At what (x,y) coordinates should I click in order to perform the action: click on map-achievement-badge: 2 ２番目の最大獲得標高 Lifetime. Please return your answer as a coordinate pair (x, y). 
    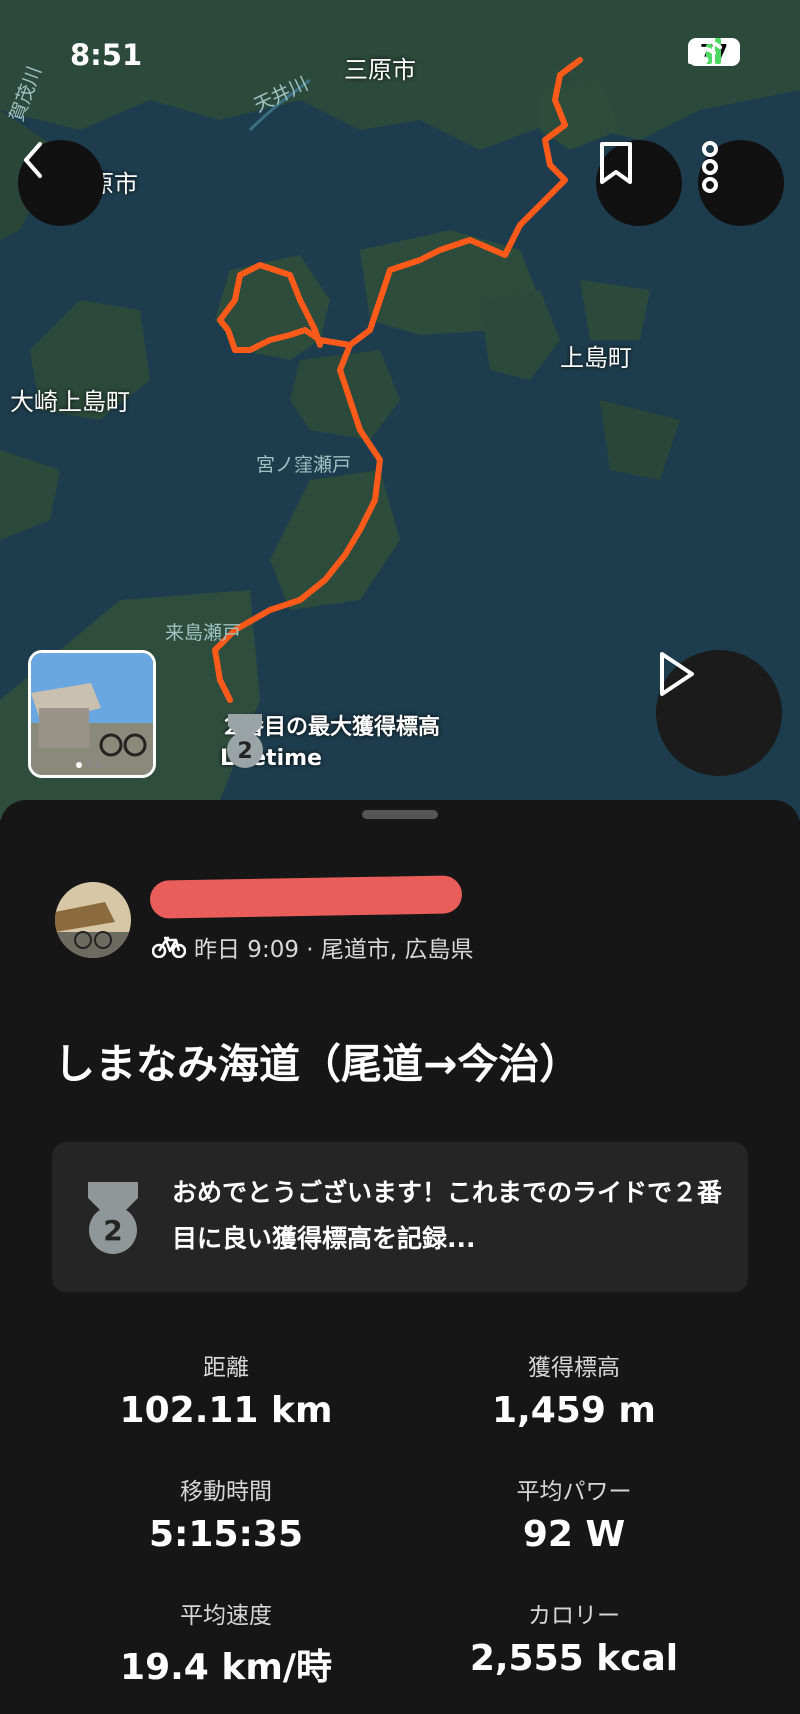
    Looking at the image, I should click on (330, 743).